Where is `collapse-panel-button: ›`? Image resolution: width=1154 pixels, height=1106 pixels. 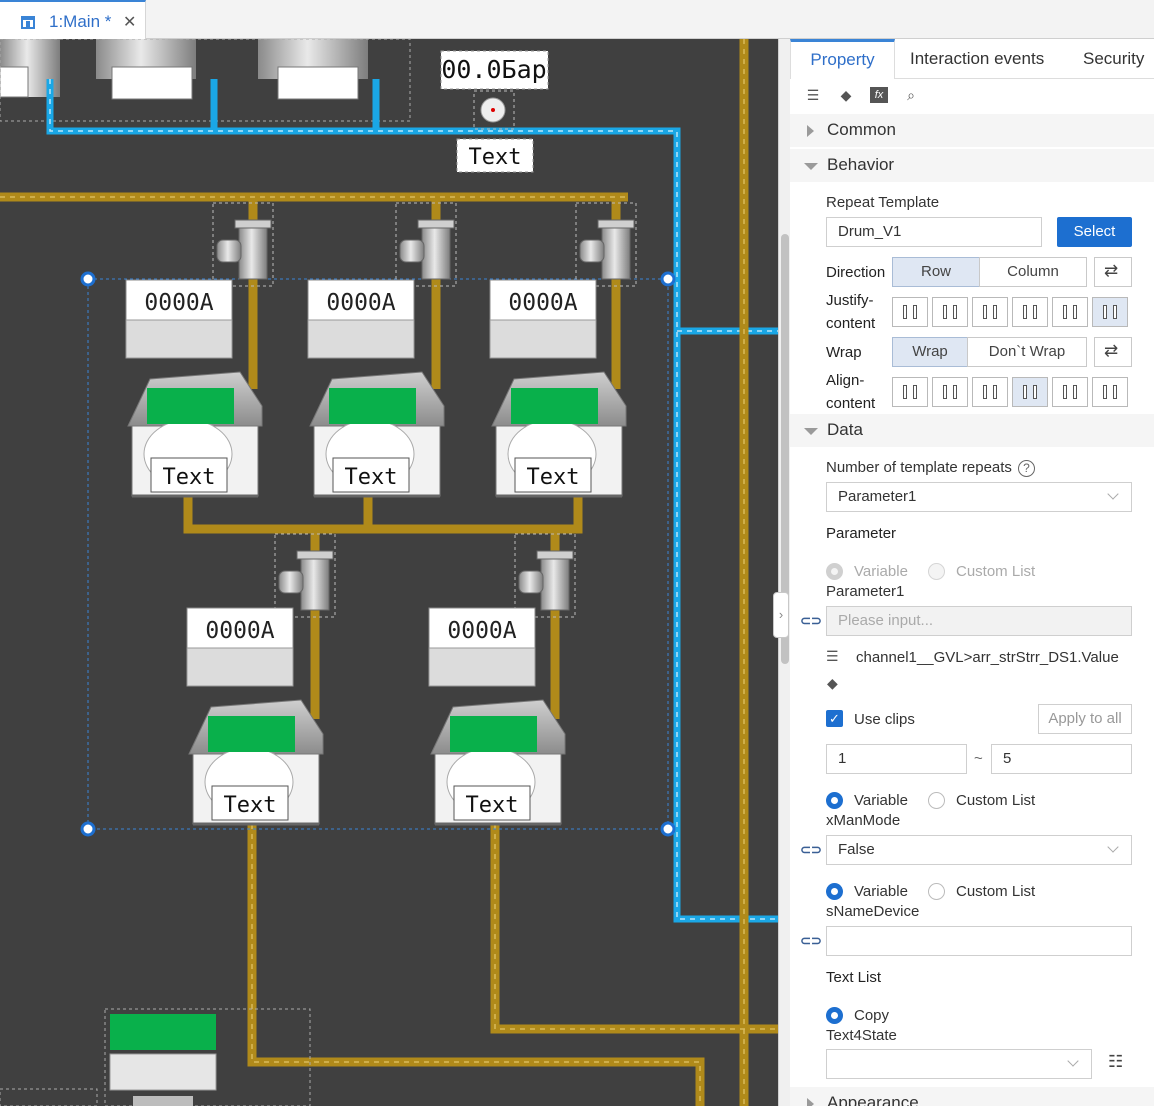
collapse-panel-button: › is located at coordinates (781, 615).